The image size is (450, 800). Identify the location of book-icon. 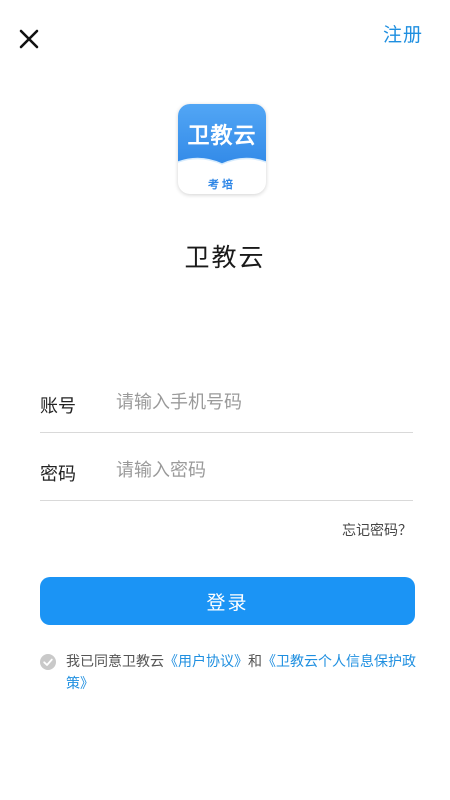
(222, 167).